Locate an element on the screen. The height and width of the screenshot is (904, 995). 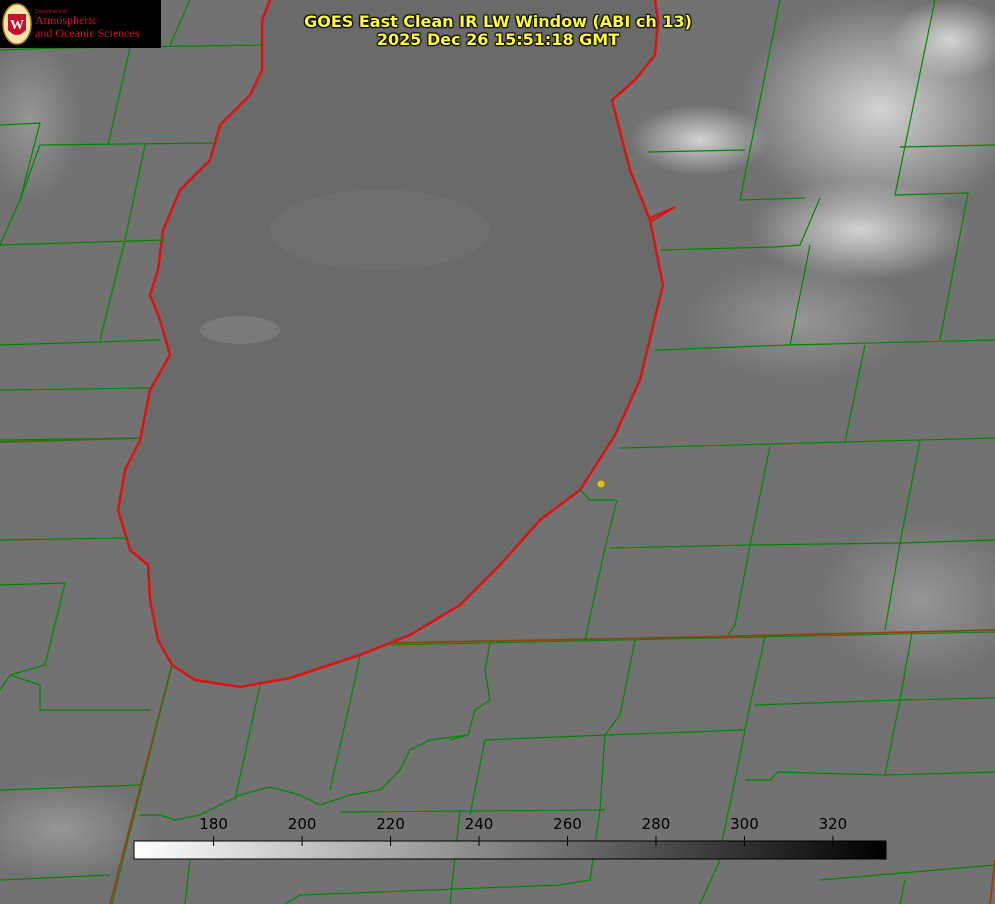
uw-crest-icon: W is located at coordinates (17, 24).